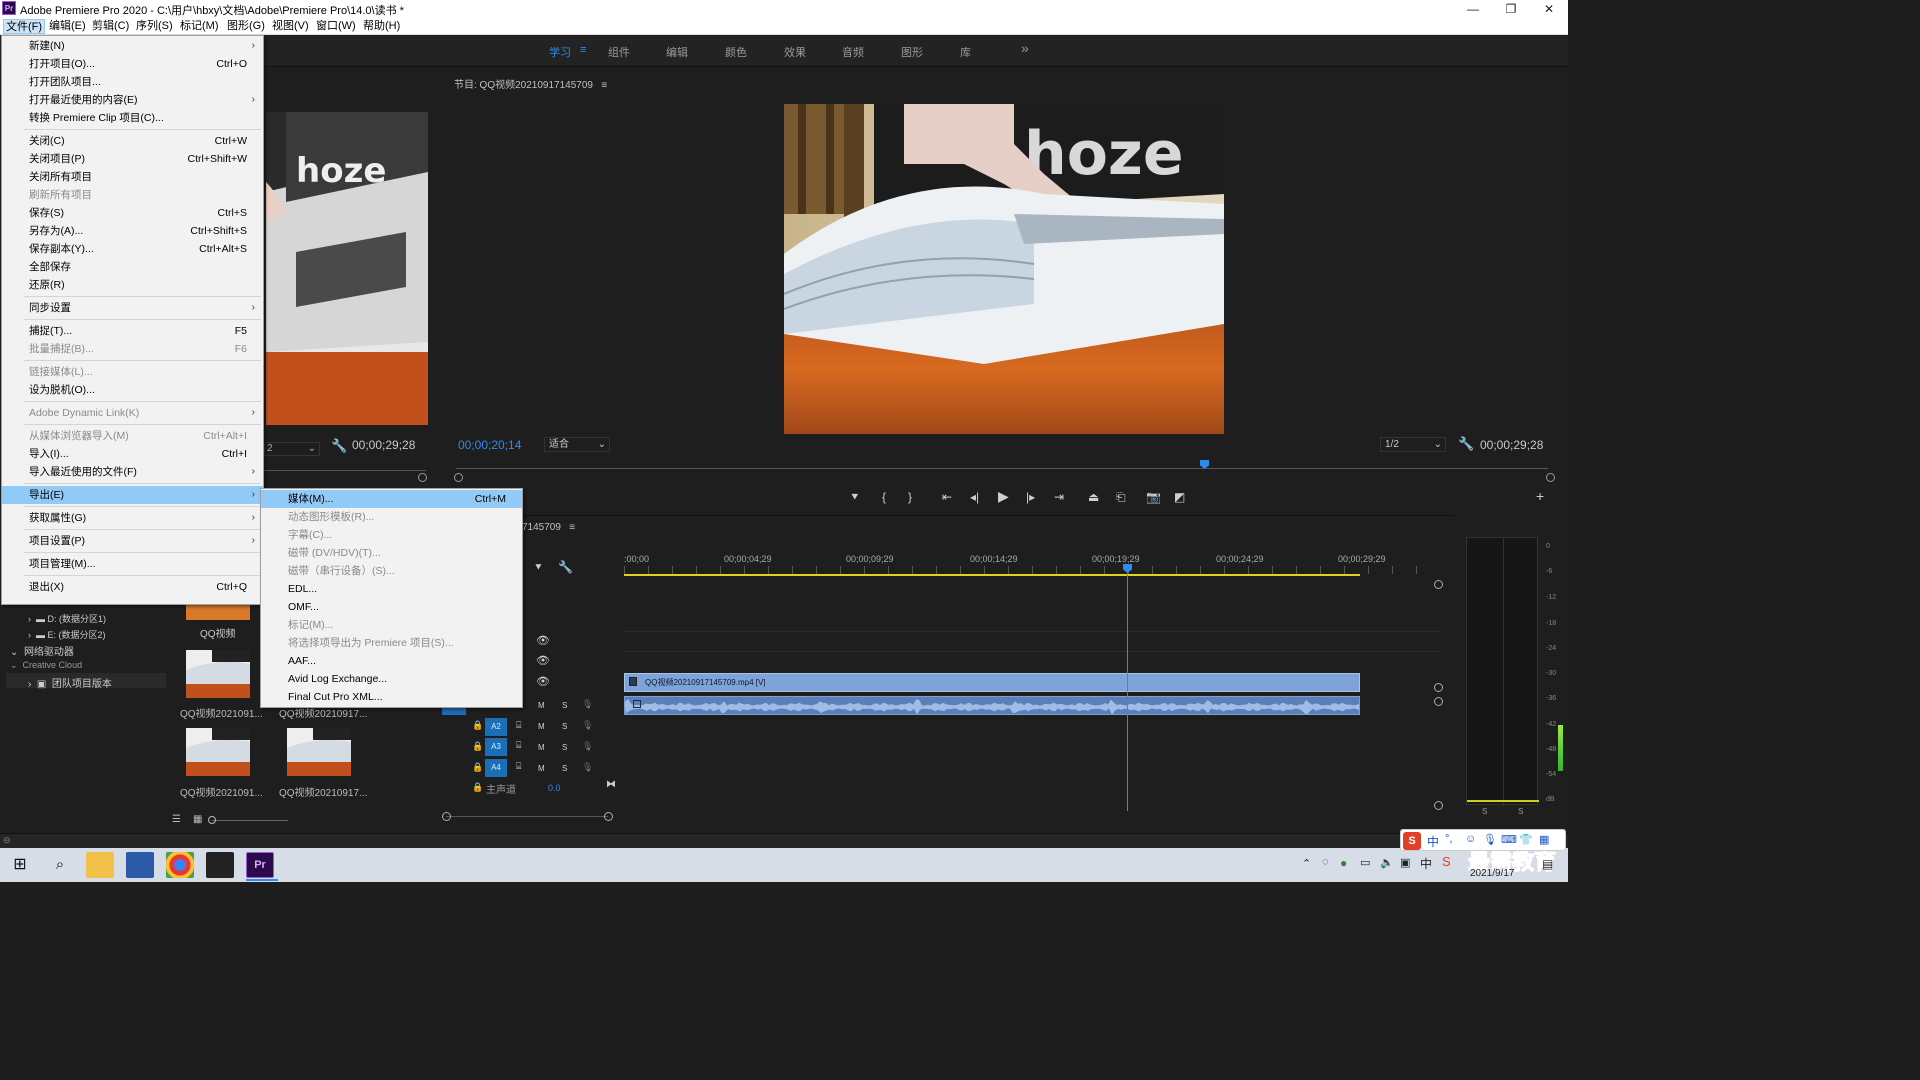 This screenshot has width=1920, height=1080. What do you see at coordinates (250, 820) in the screenshot?
I see `thumbnail-zoom-slider` at bounding box center [250, 820].